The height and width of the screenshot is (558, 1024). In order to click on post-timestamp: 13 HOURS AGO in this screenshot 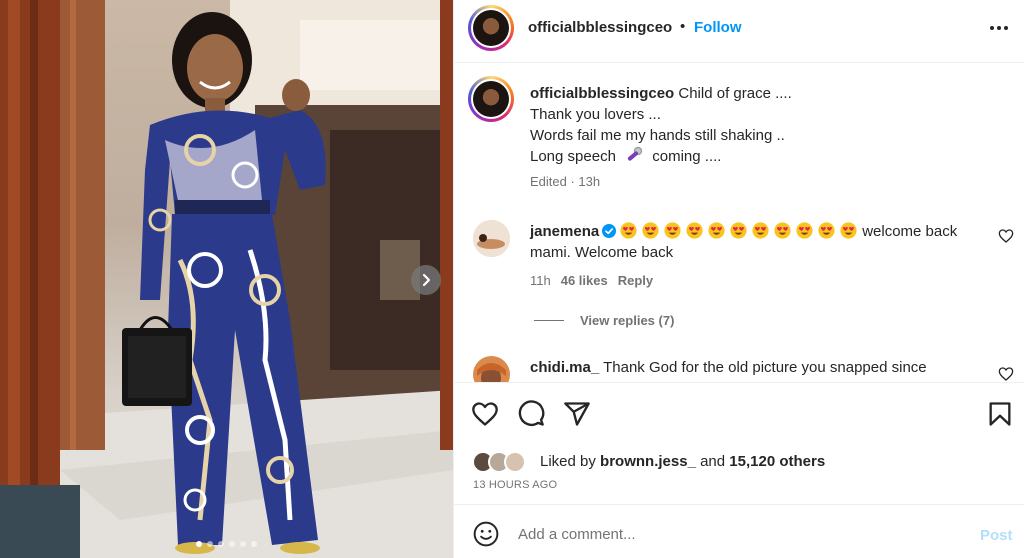, I will do `click(515, 485)`.